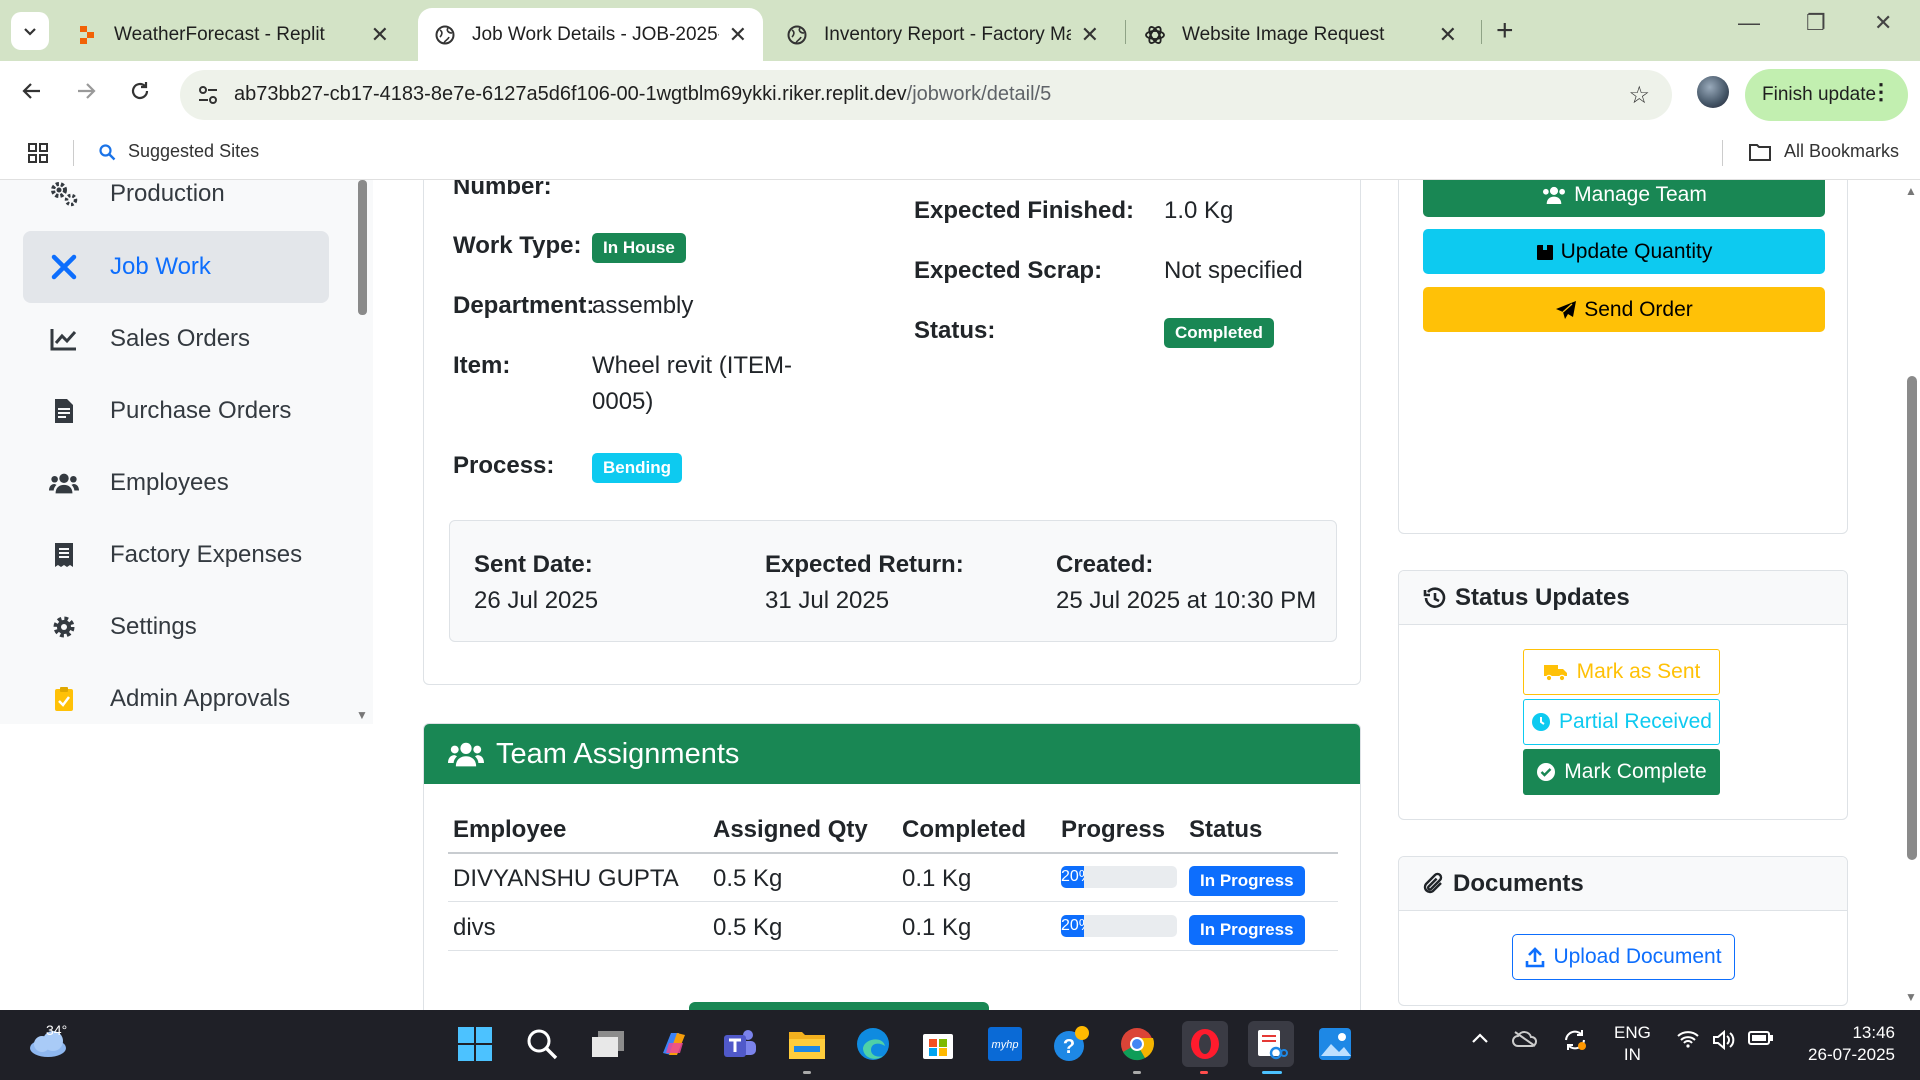 Image resolution: width=1920 pixels, height=1080 pixels. What do you see at coordinates (1623, 884) in the screenshot?
I see `documents-header: Documents` at bounding box center [1623, 884].